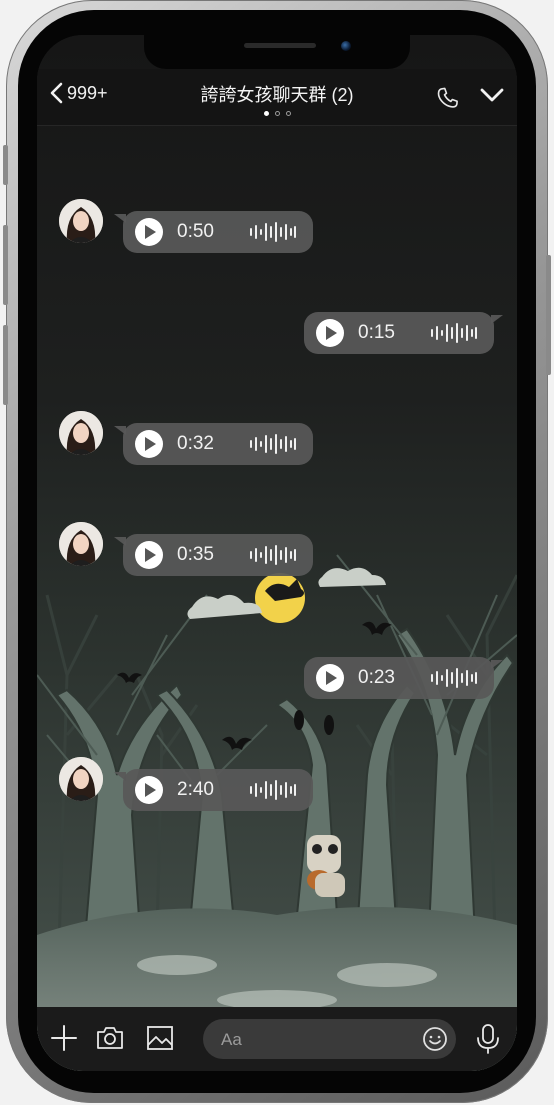  I want to click on gallery-button, so click(160, 1040).